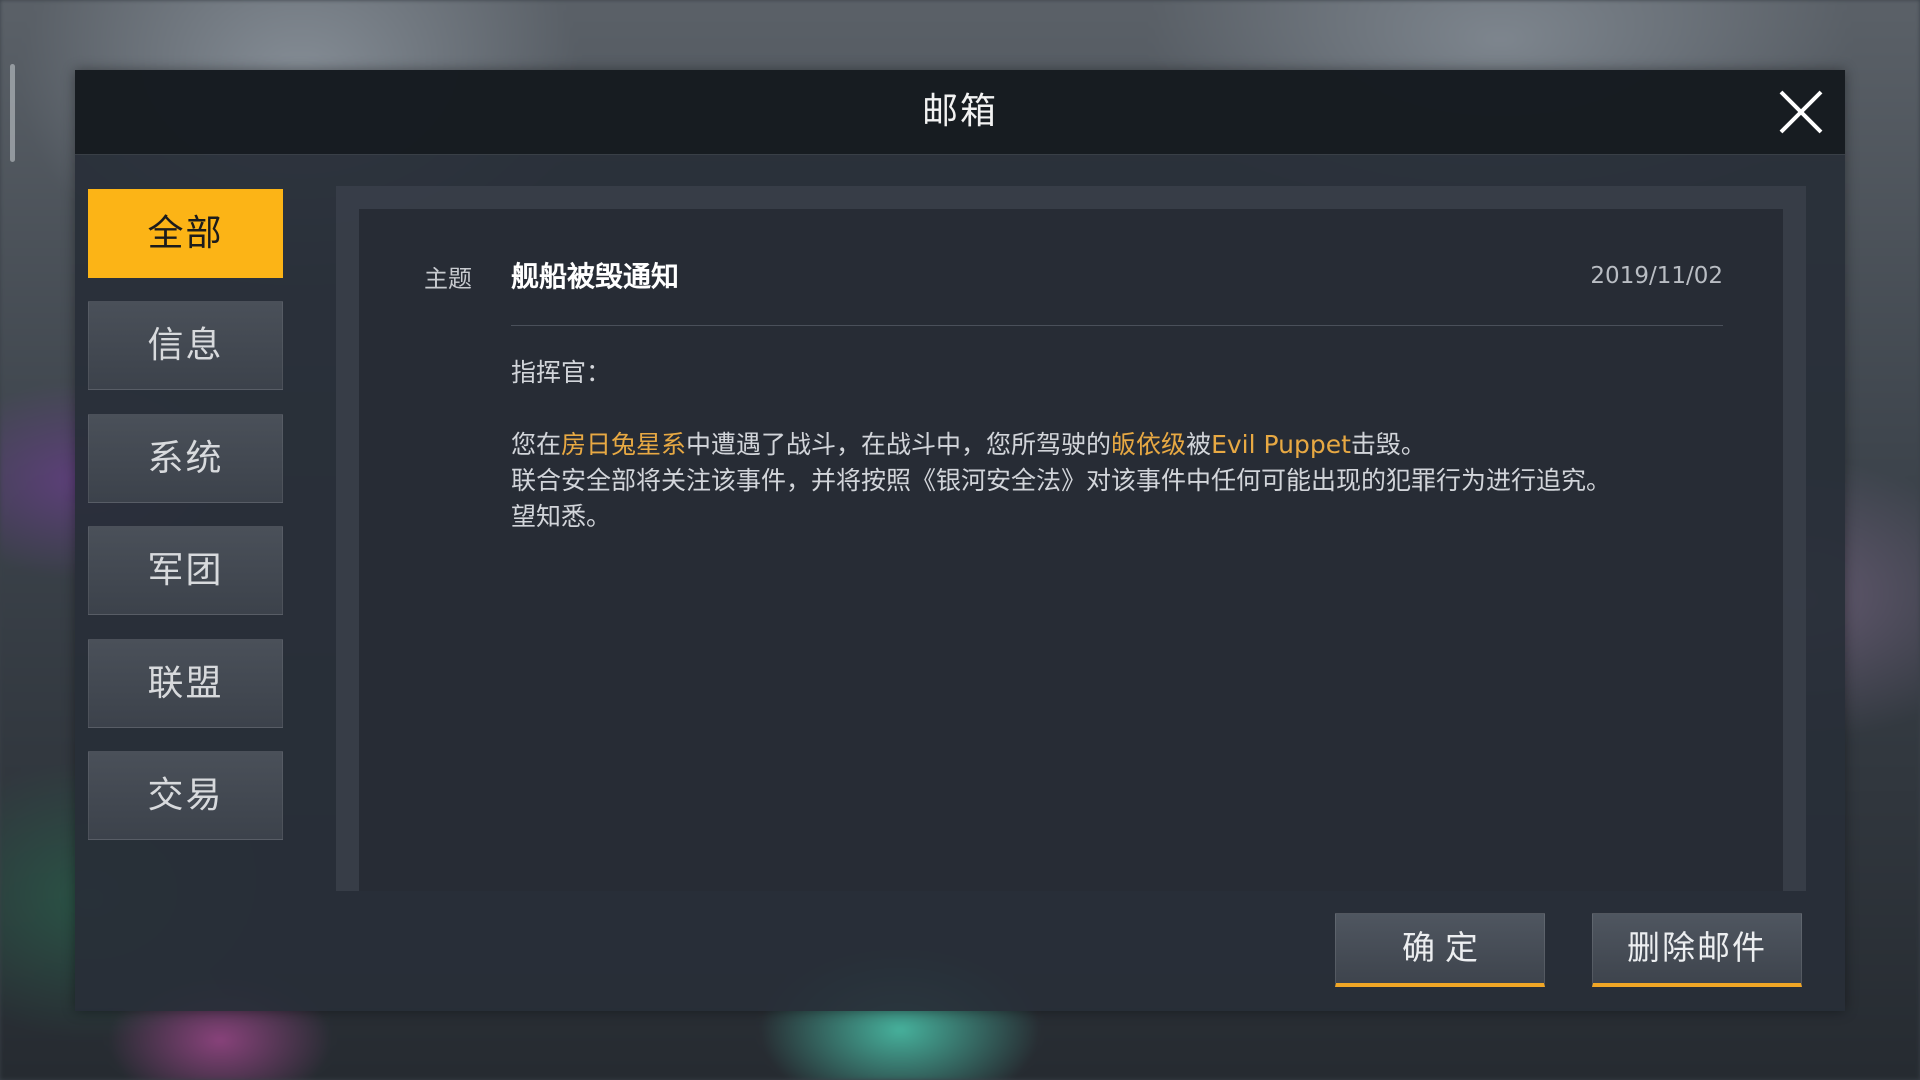  Describe the element at coordinates (1149, 444) in the screenshot. I see `ship-highlight: 皈依级` at that location.